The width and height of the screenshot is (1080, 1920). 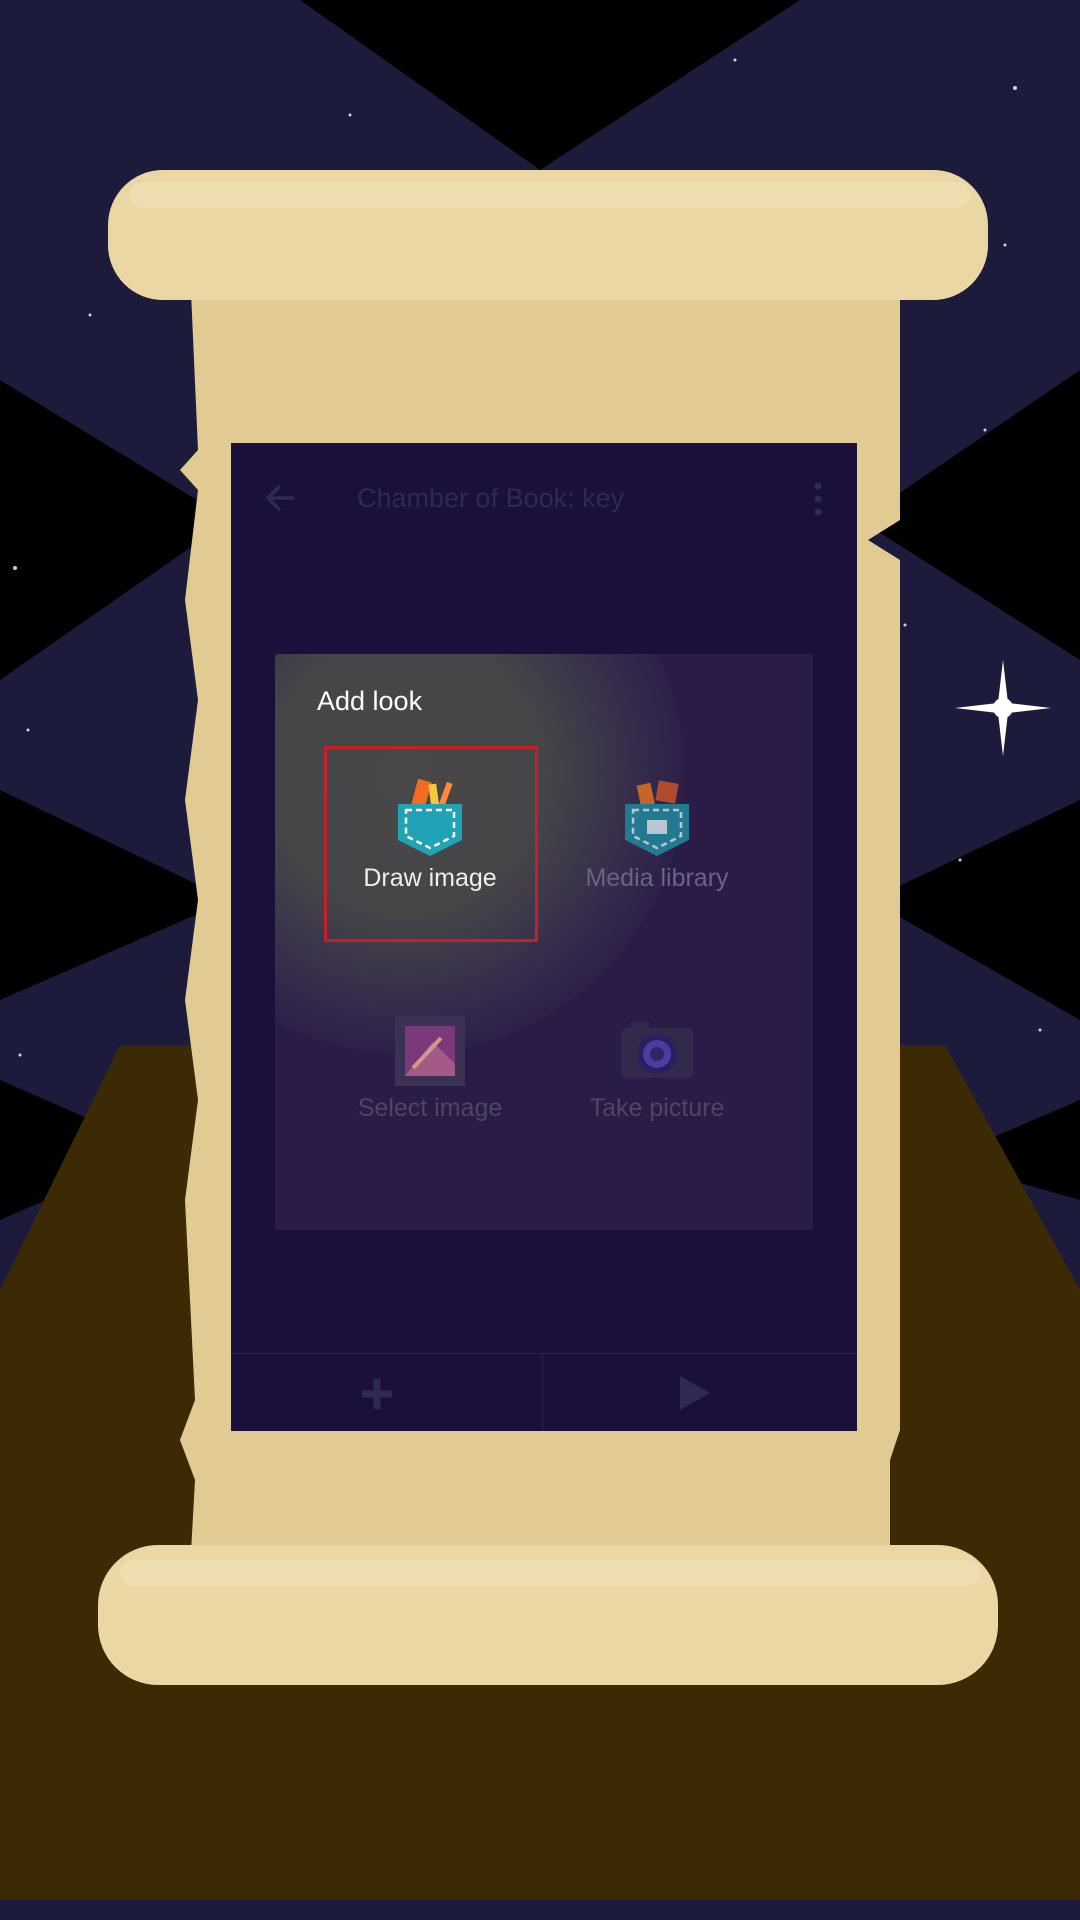 I want to click on highlight-box, so click(x=431, y=844).